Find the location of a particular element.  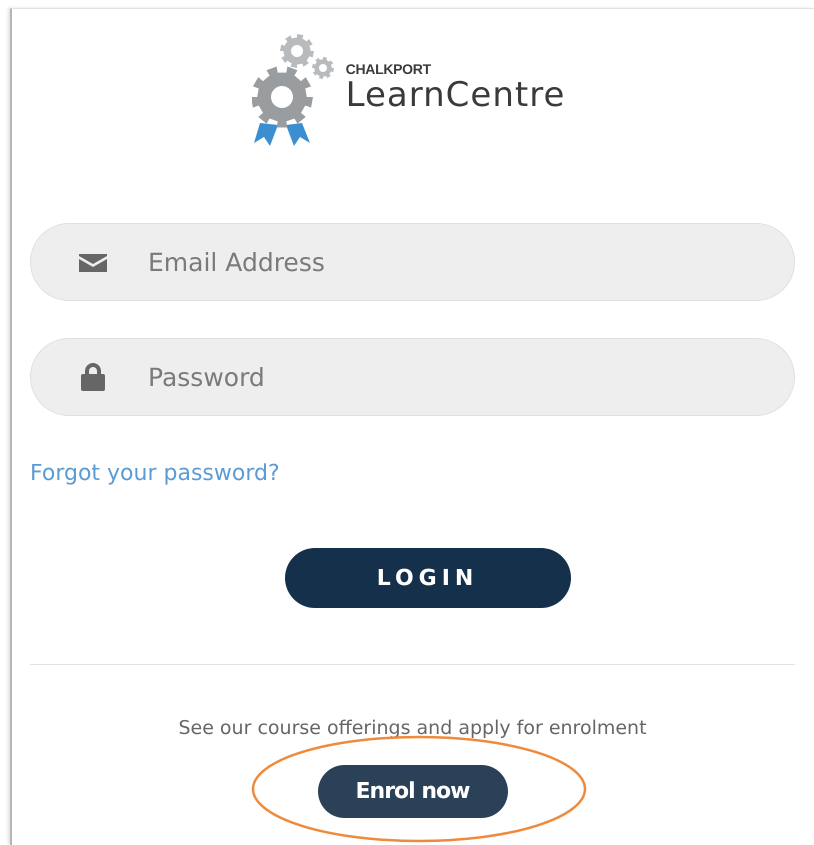

password-field: Password is located at coordinates (412, 377).